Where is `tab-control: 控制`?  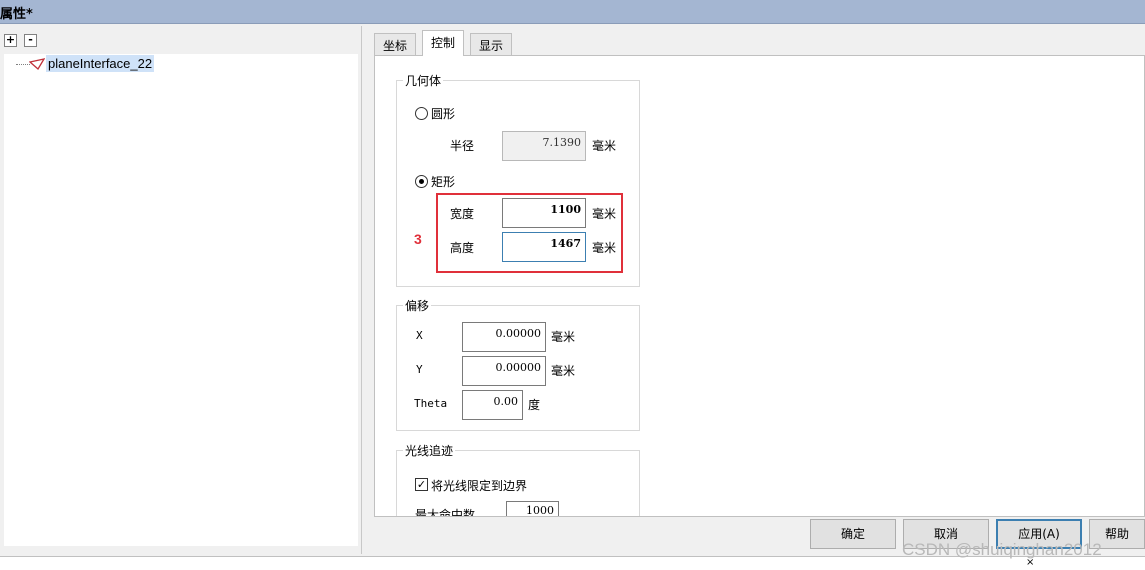 tab-control: 控制 is located at coordinates (443, 43).